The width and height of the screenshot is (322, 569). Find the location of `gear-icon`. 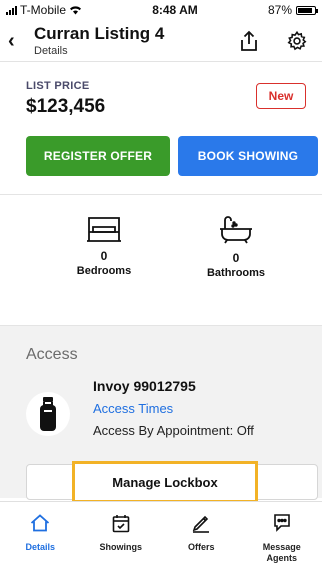

gear-icon is located at coordinates (297, 41).